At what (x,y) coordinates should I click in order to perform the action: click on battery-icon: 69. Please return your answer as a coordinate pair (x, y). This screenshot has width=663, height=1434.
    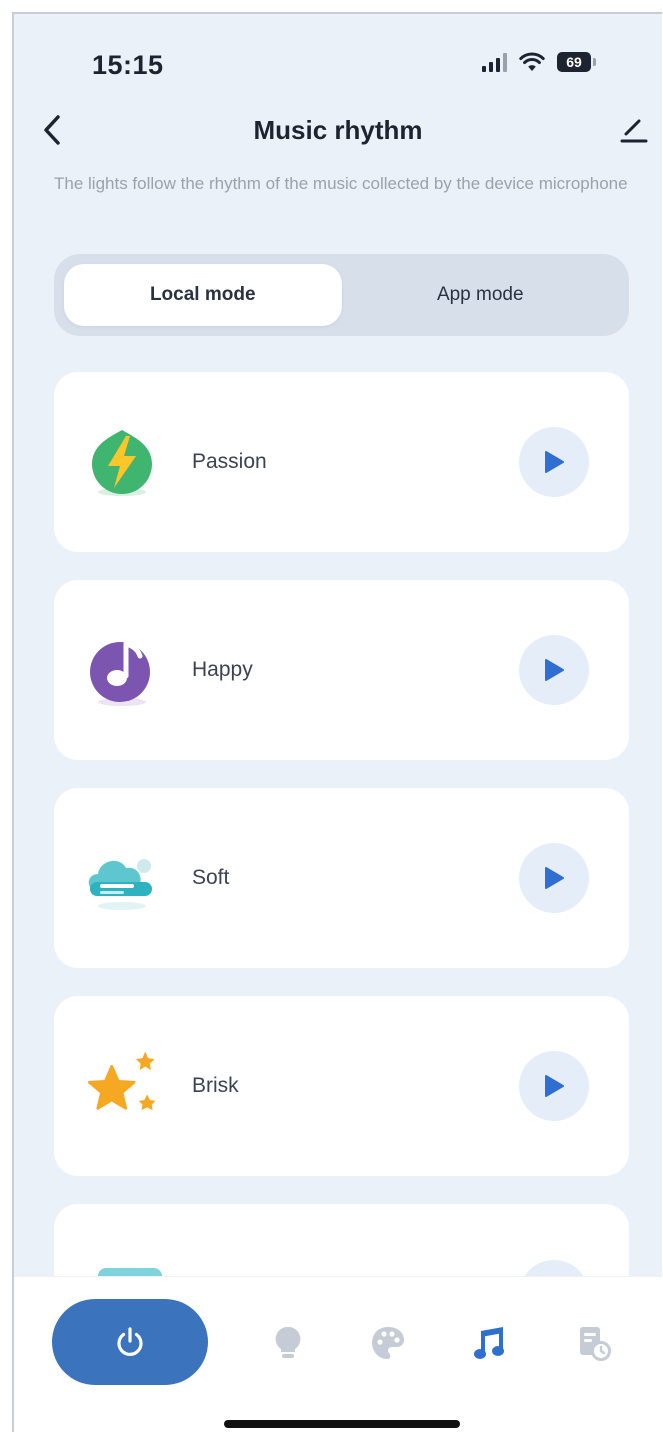
    Looking at the image, I should click on (576, 62).